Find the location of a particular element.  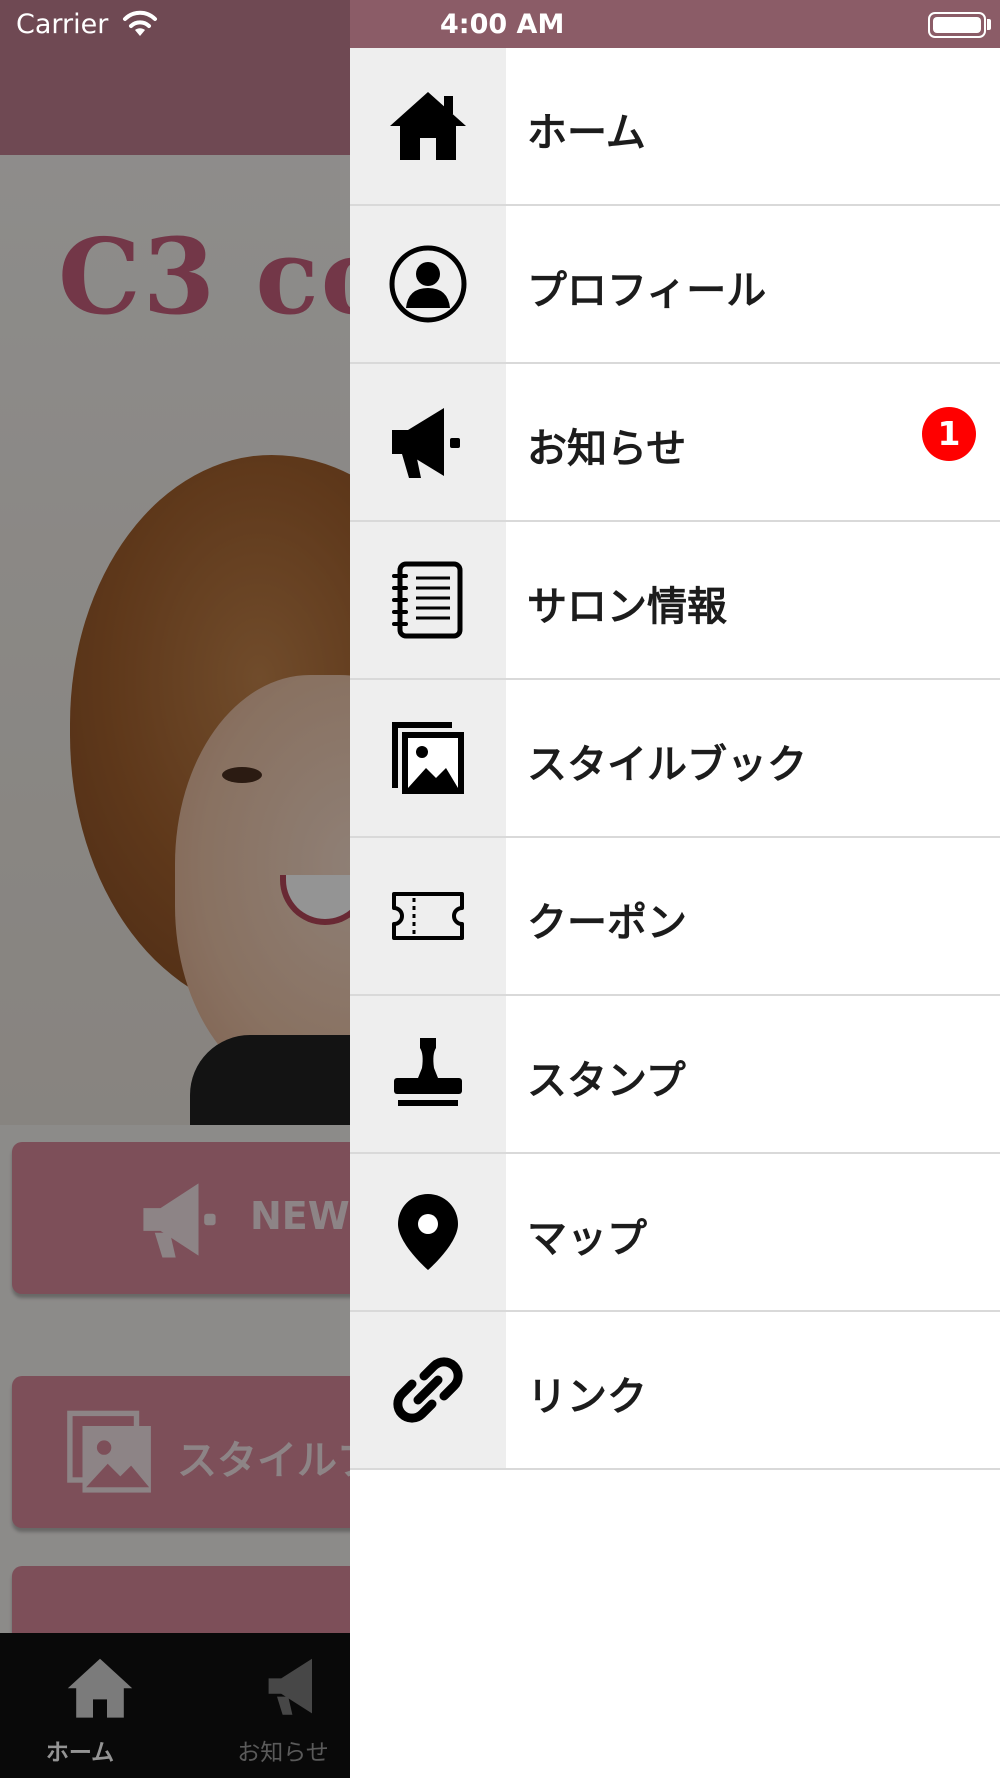

tab-news-label: お知らせ is located at coordinates (283, 1753).